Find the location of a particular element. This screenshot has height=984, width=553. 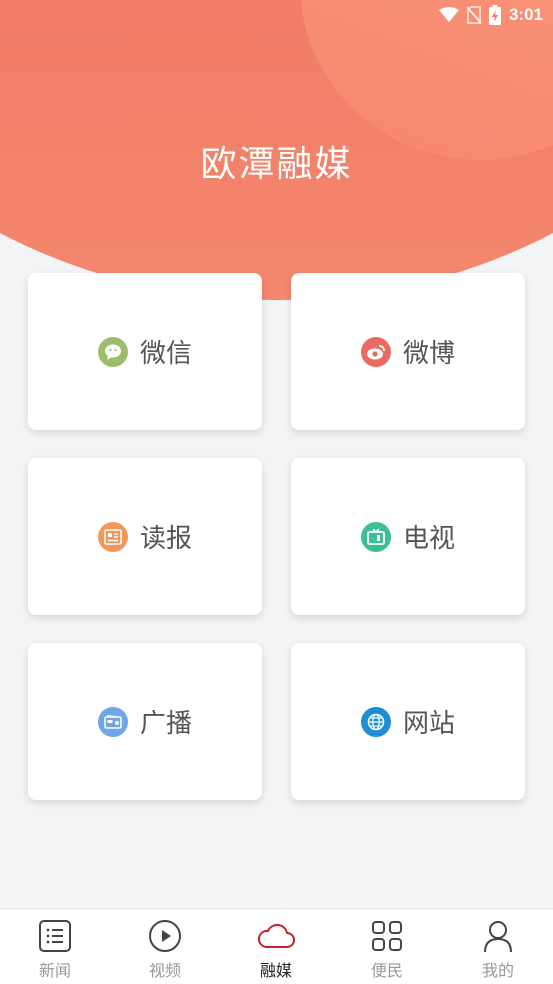

tab-media: 融媒 is located at coordinates (276, 946).